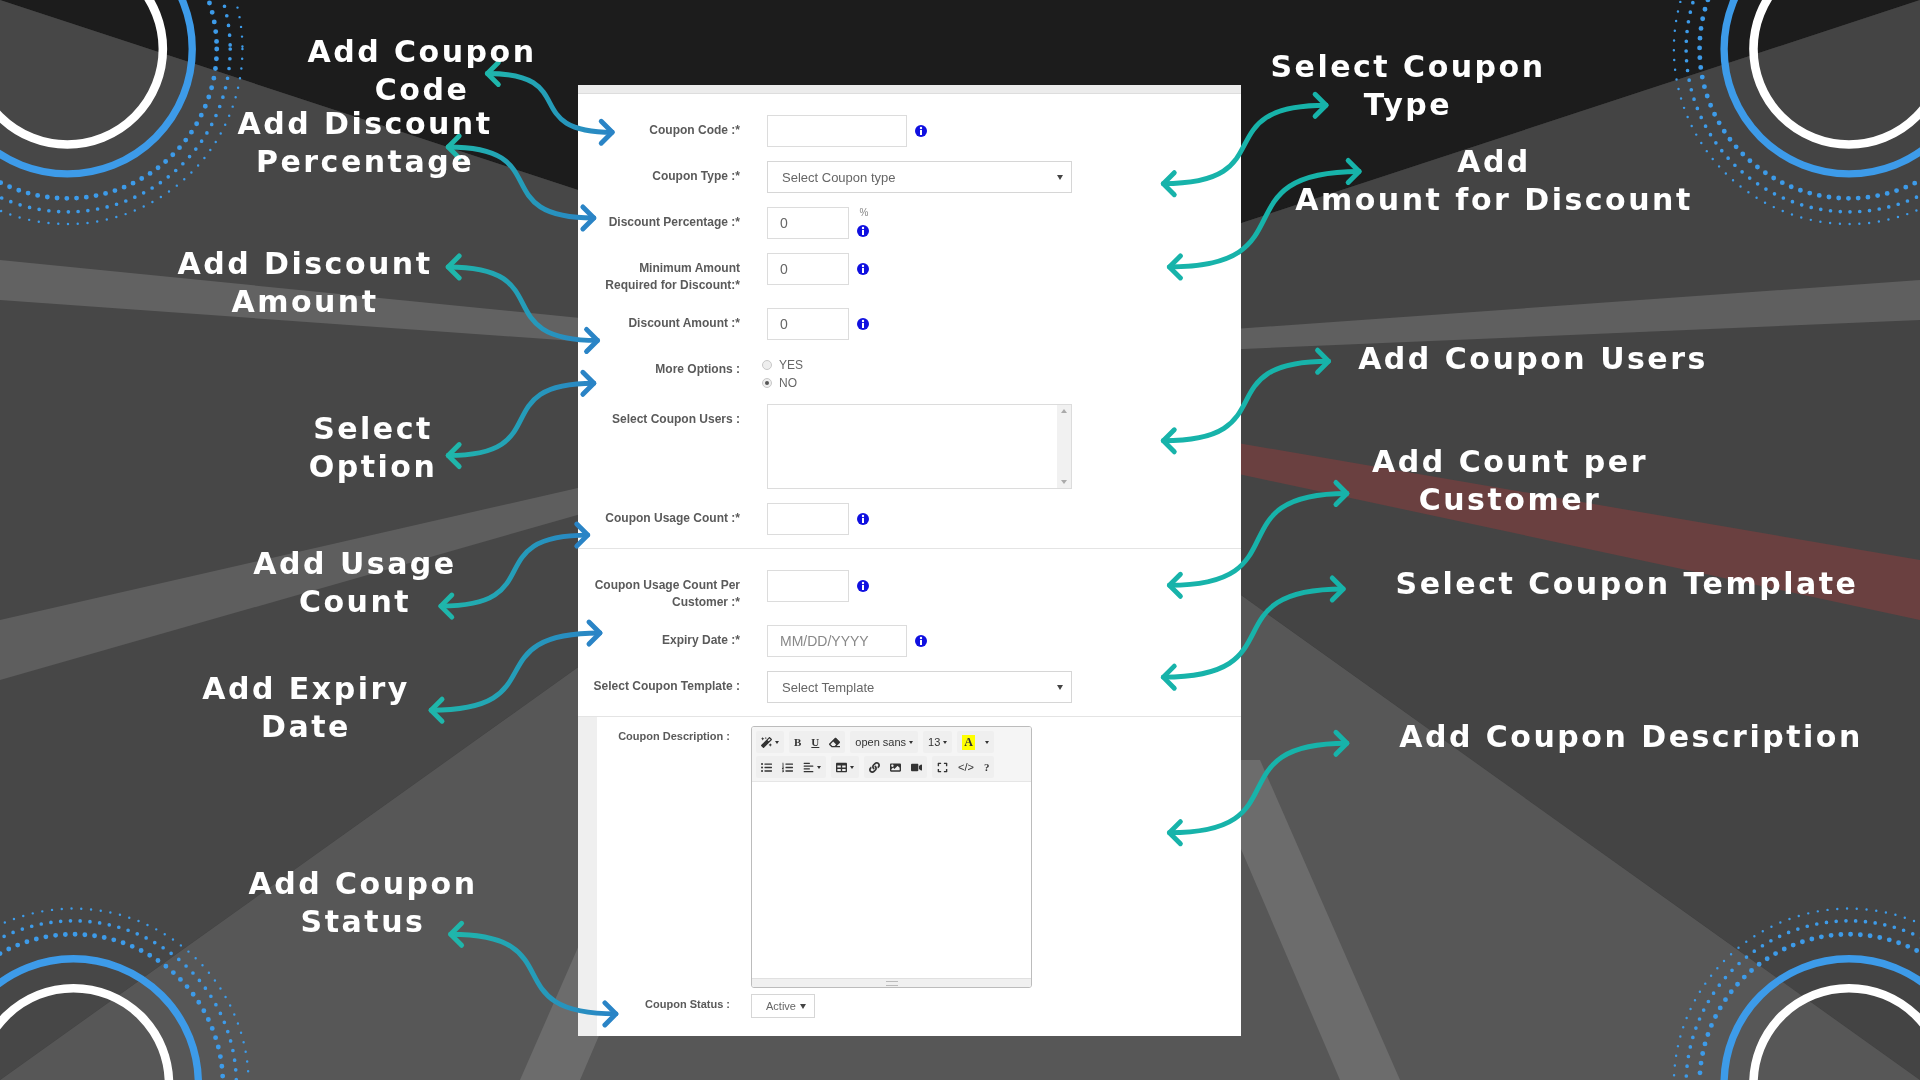 The height and width of the screenshot is (1080, 1920). Describe the element at coordinates (673, 222) in the screenshot. I see `field-label: Discount Percentage :*` at that location.